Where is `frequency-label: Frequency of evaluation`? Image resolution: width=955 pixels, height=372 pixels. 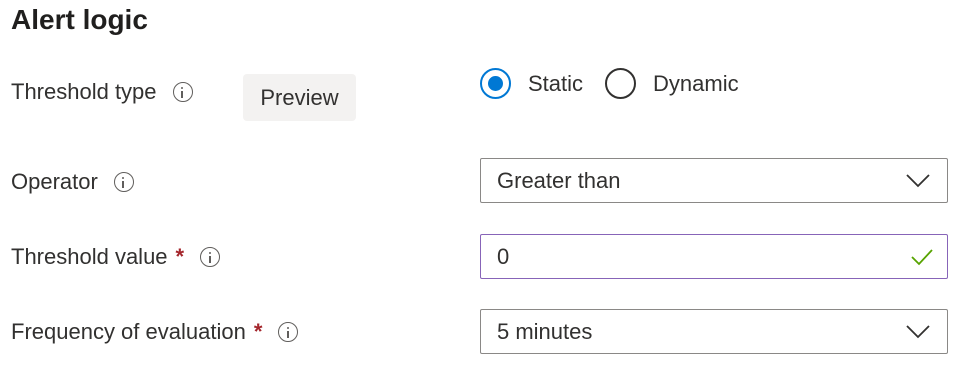
frequency-label: Frequency of evaluation is located at coordinates (128, 331).